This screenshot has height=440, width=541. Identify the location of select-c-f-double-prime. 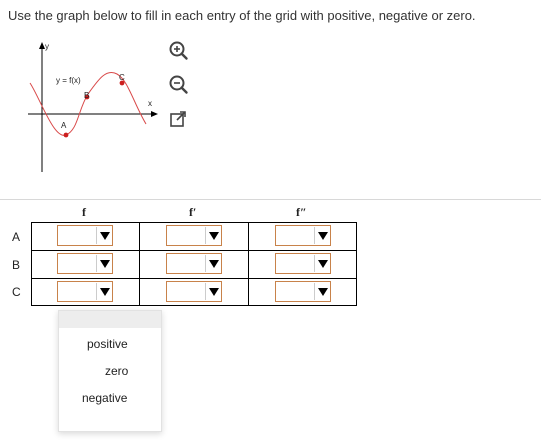
(303, 291).